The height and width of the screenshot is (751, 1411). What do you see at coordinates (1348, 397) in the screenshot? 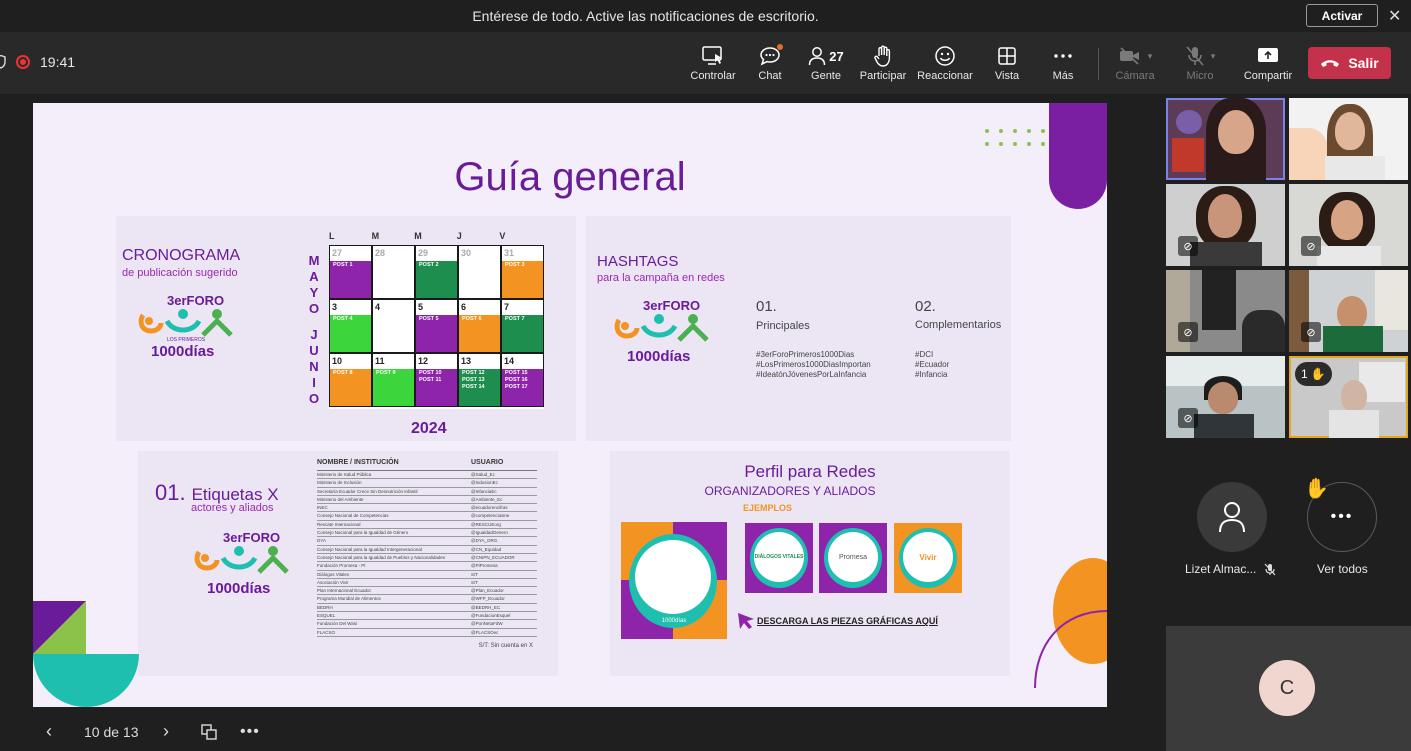
I see `participant-tile: 1 ✋` at bounding box center [1348, 397].